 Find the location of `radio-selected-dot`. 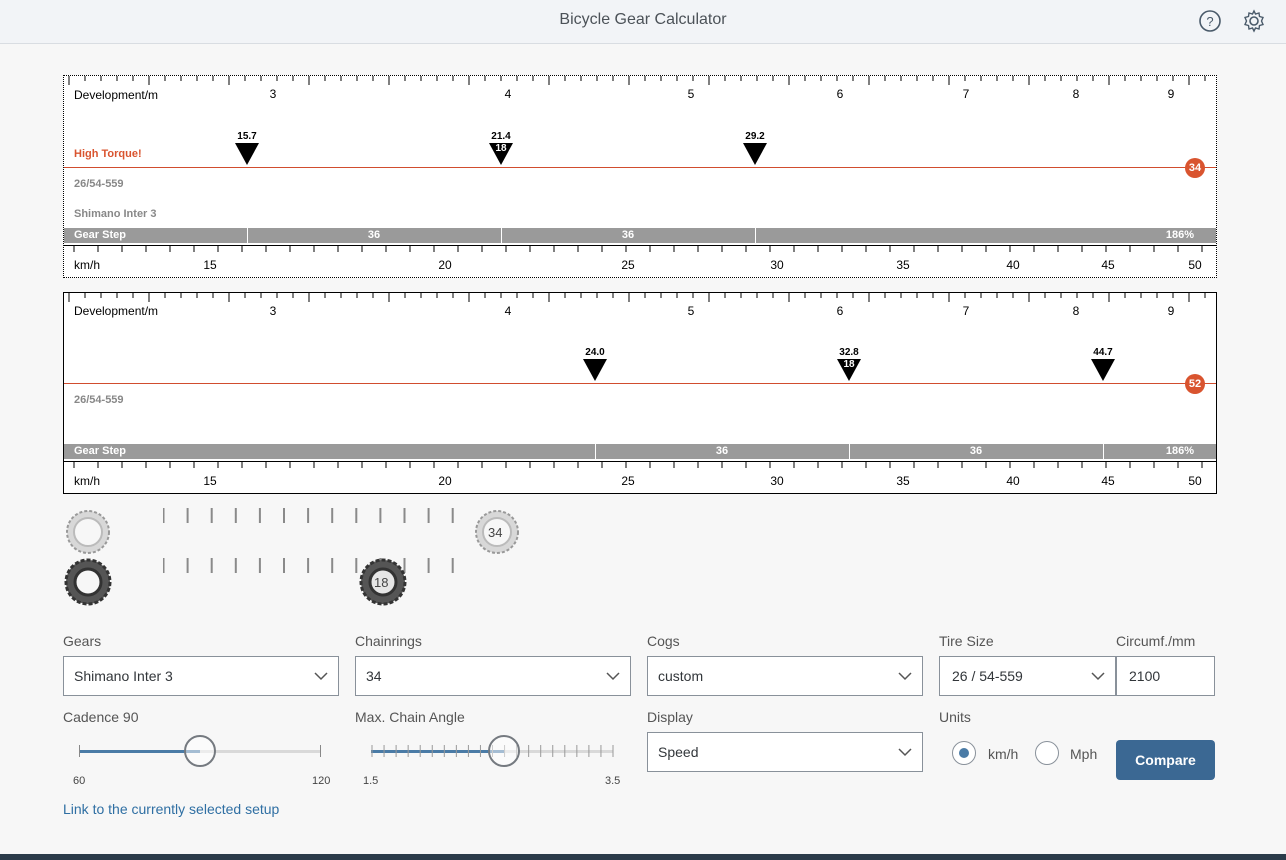

radio-selected-dot is located at coordinates (964, 753).